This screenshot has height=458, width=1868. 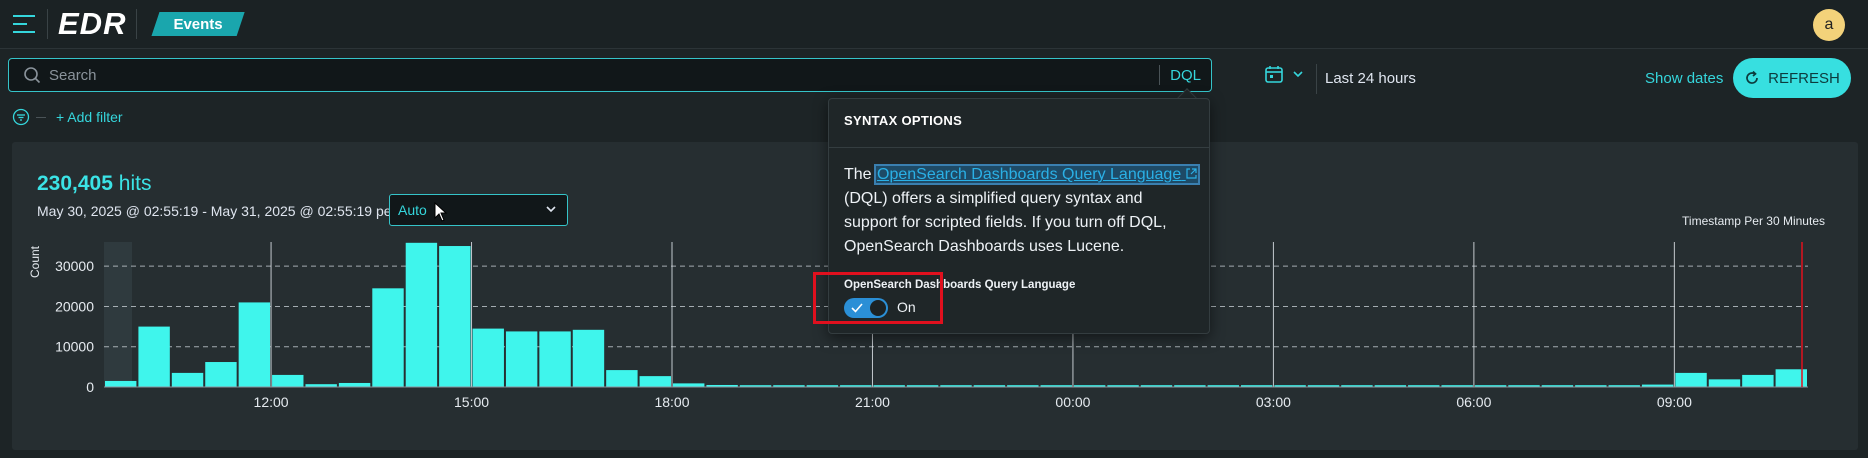 I want to click on popover-divider, so click(x=1019, y=147).